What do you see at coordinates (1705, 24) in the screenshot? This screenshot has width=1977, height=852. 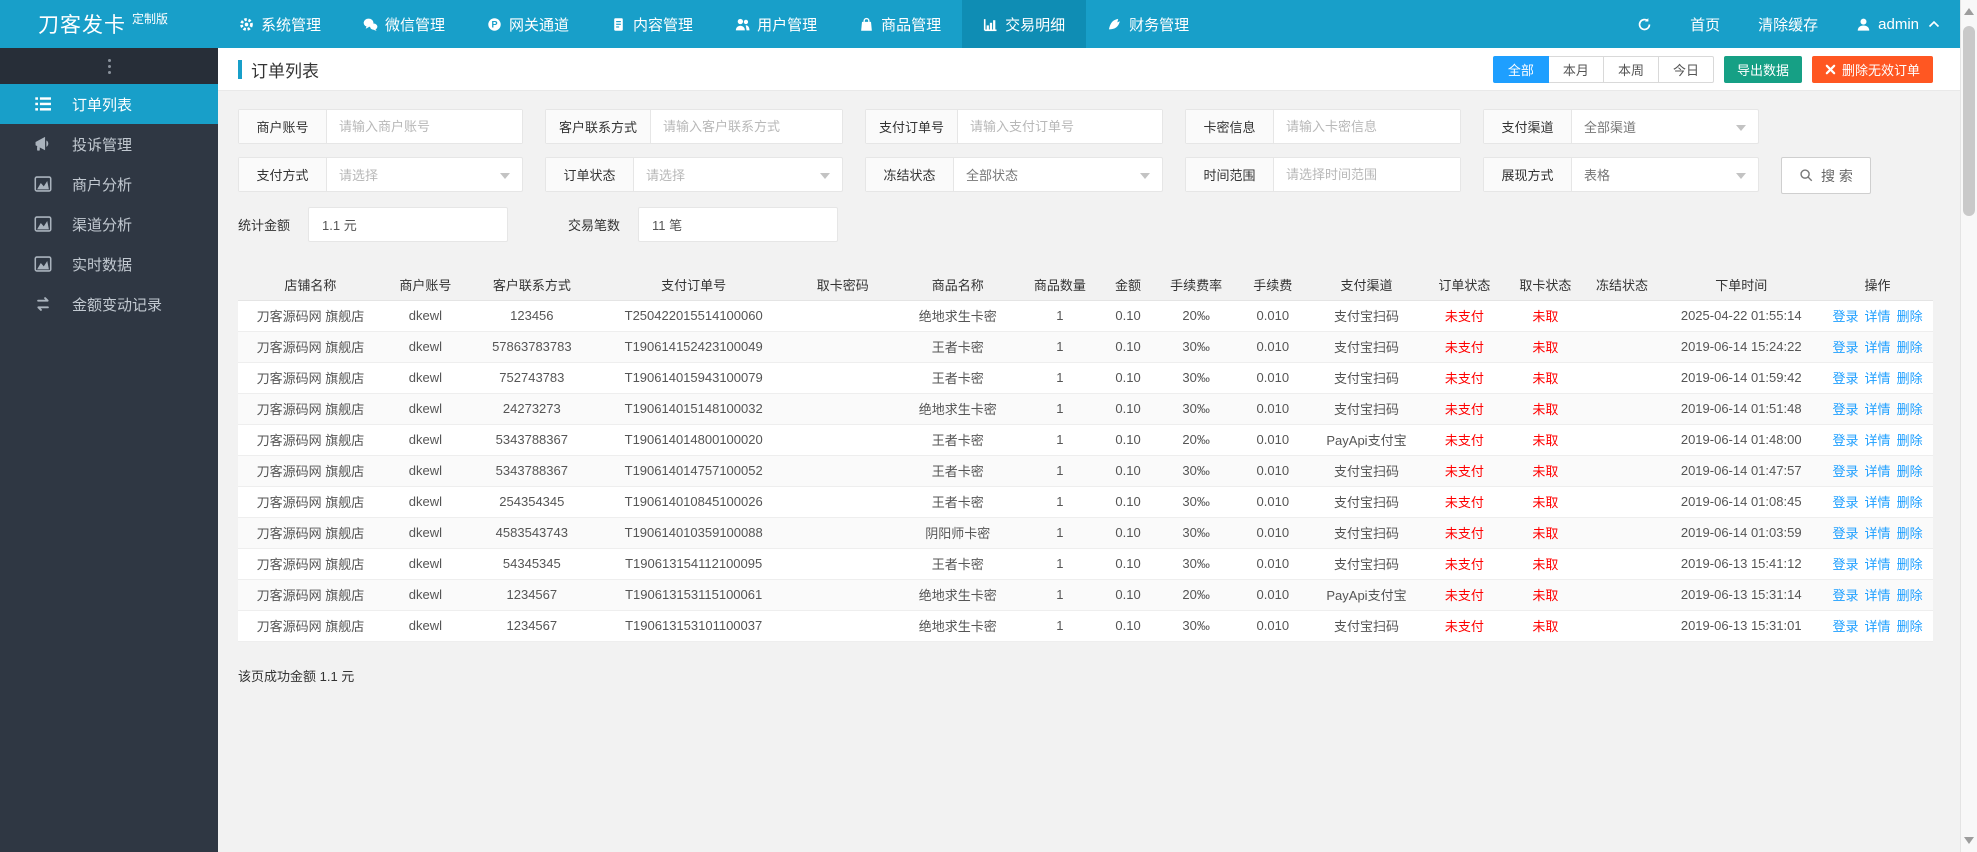 I see `home-link: 首页` at bounding box center [1705, 24].